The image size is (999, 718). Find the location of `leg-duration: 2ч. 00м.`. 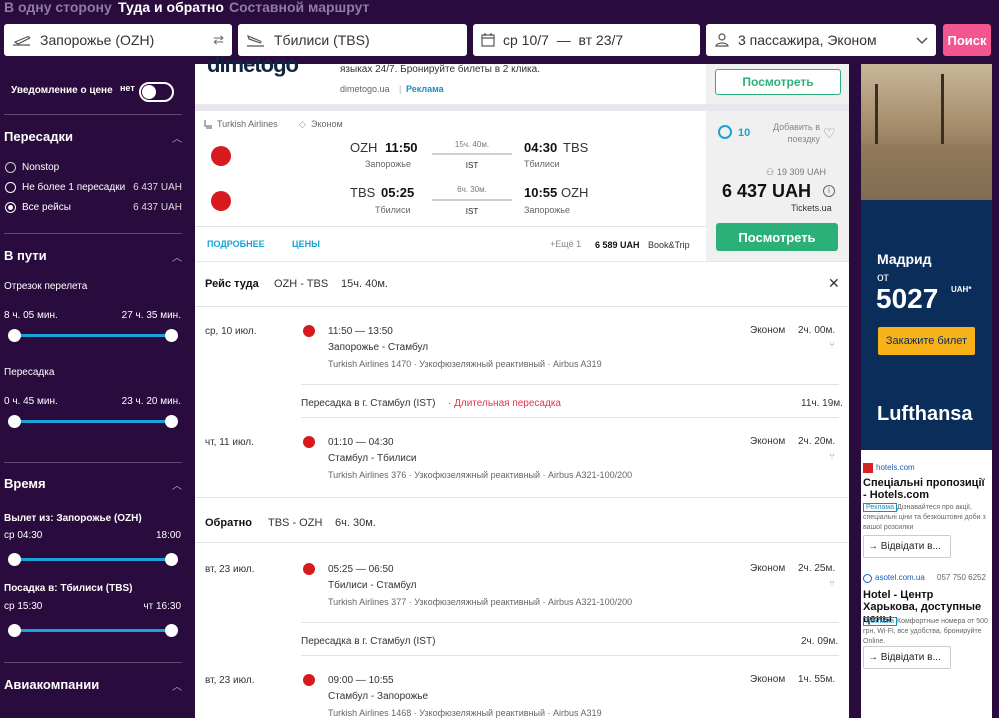

leg-duration: 2ч. 00м. is located at coordinates (817, 330).